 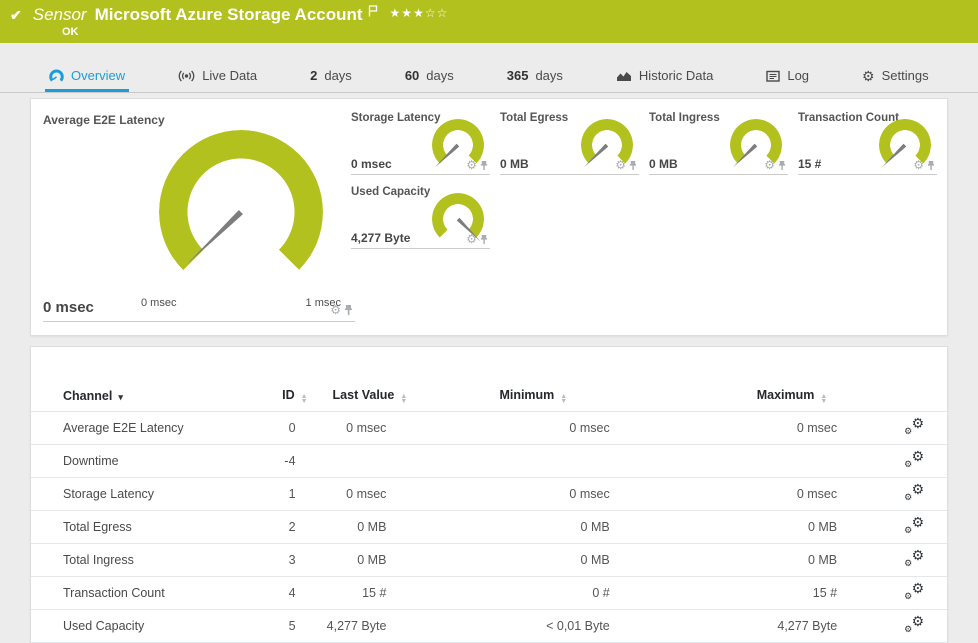 I want to click on log-icon, so click(x=773, y=76).